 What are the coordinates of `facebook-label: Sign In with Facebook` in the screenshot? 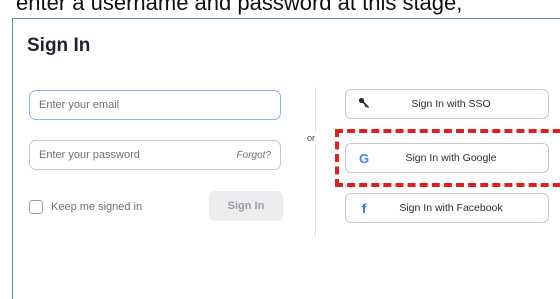 It's located at (451, 208).